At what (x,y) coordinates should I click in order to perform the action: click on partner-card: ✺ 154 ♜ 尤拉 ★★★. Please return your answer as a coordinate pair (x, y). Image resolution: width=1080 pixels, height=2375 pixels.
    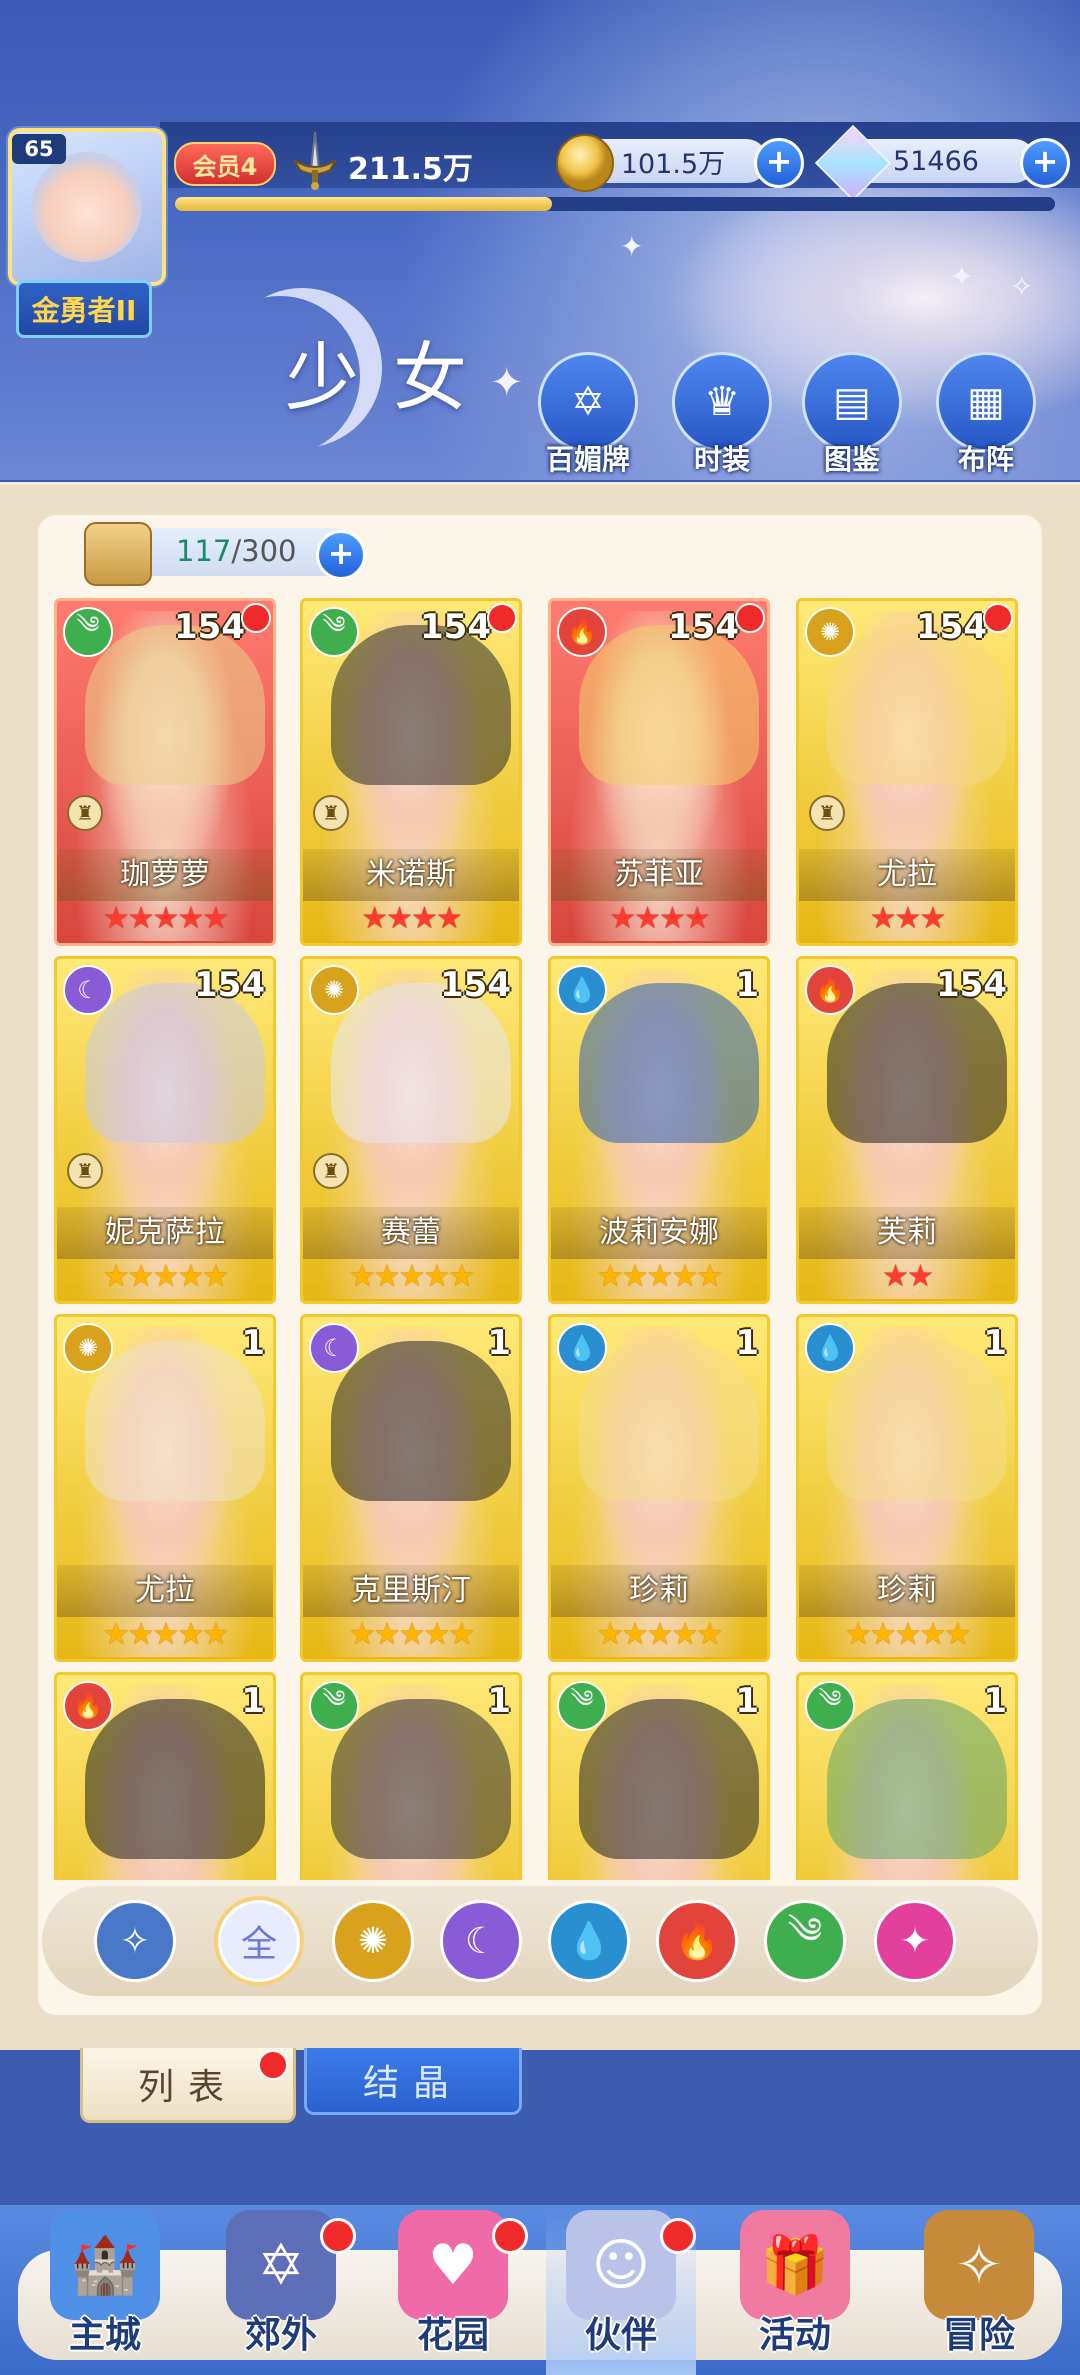
    Looking at the image, I should click on (907, 772).